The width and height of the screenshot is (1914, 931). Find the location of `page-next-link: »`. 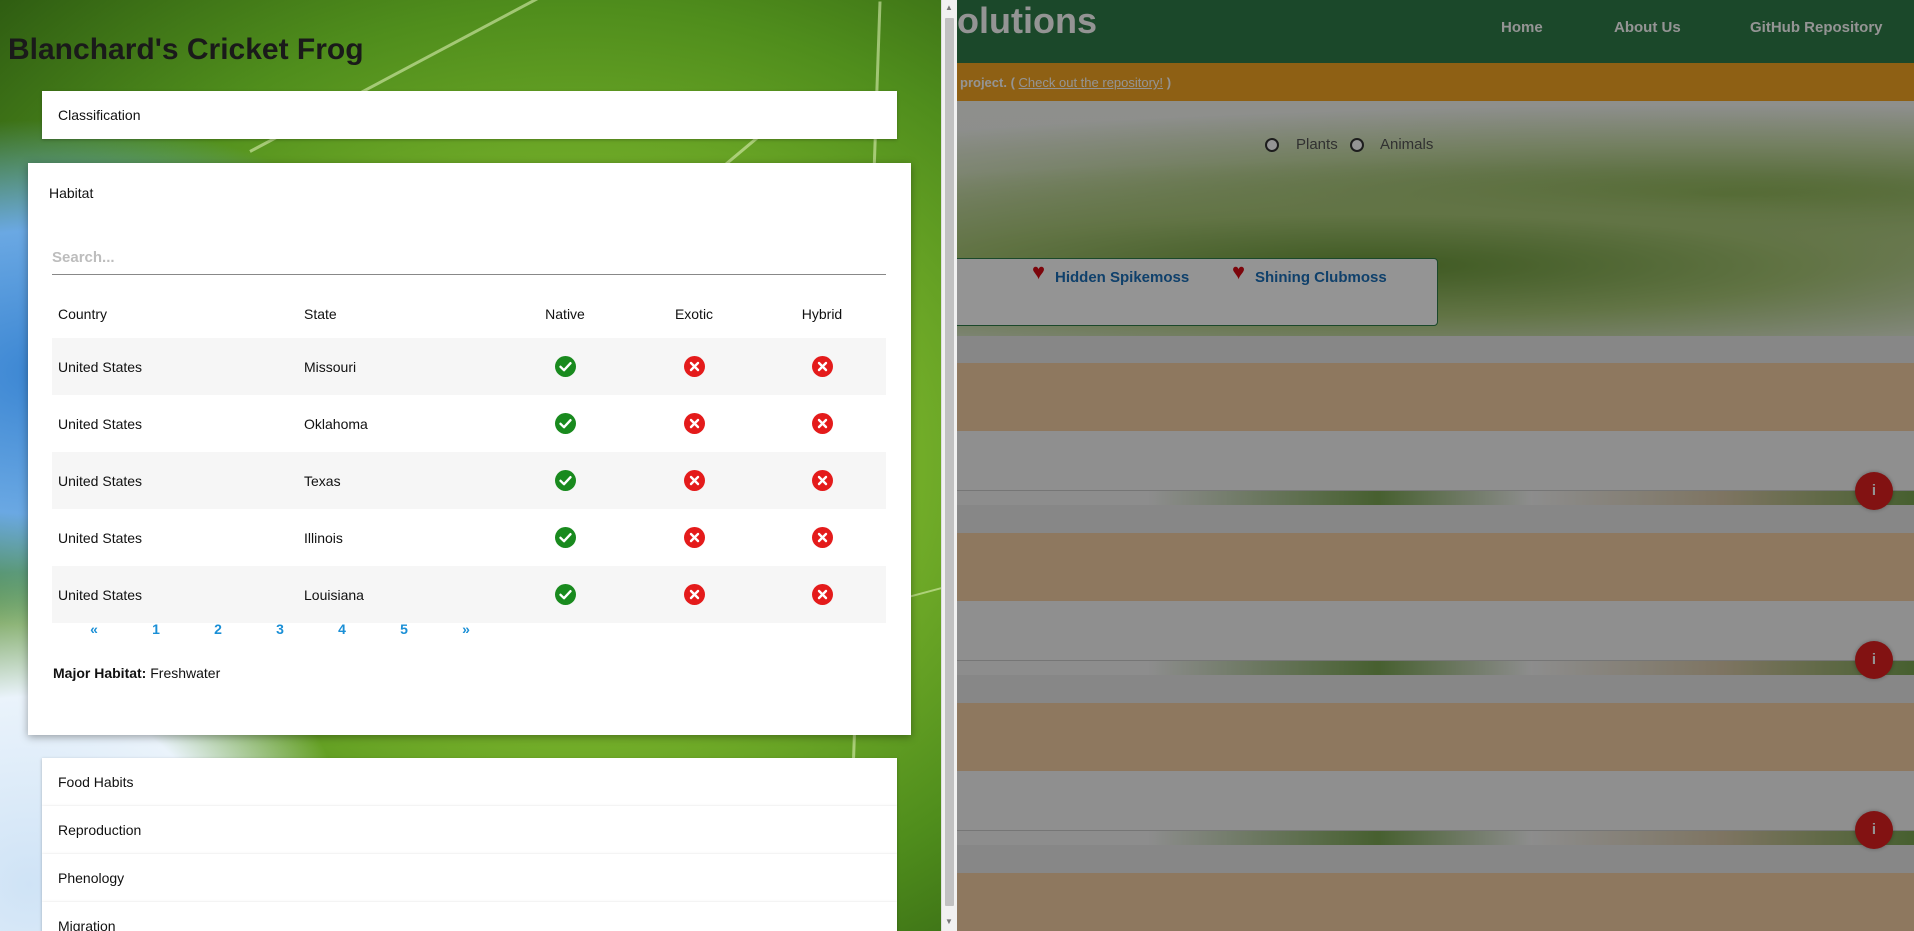

page-next-link: » is located at coordinates (466, 629).